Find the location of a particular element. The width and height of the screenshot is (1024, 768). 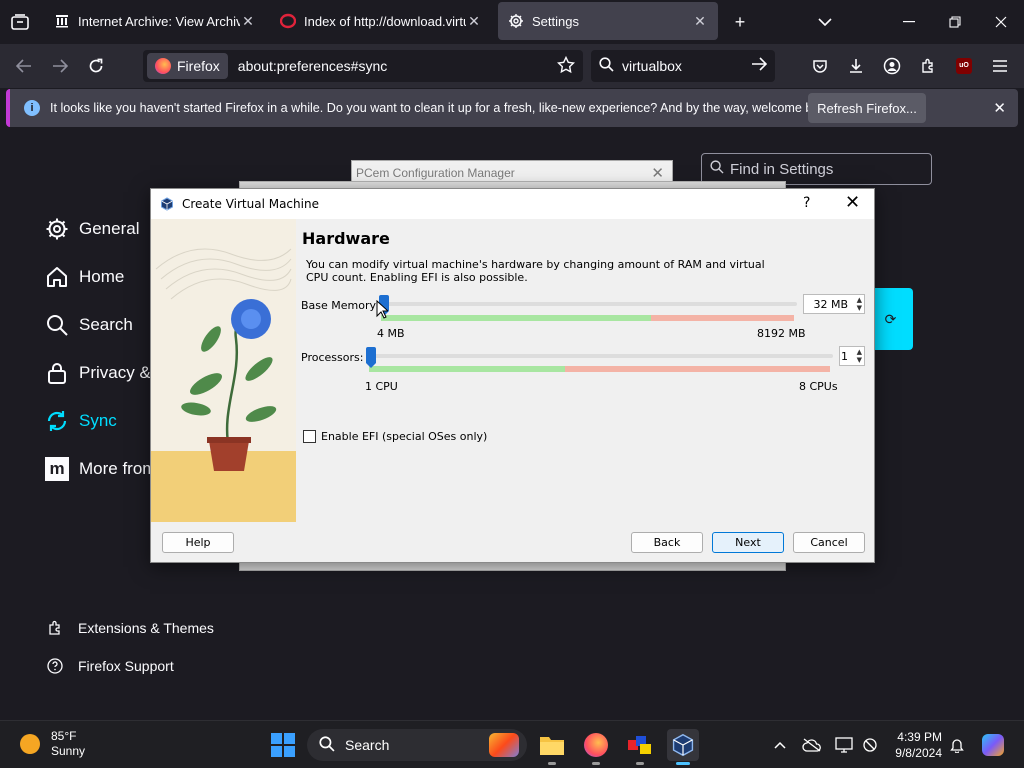

url-text: about:preferences#sync is located at coordinates (312, 66).